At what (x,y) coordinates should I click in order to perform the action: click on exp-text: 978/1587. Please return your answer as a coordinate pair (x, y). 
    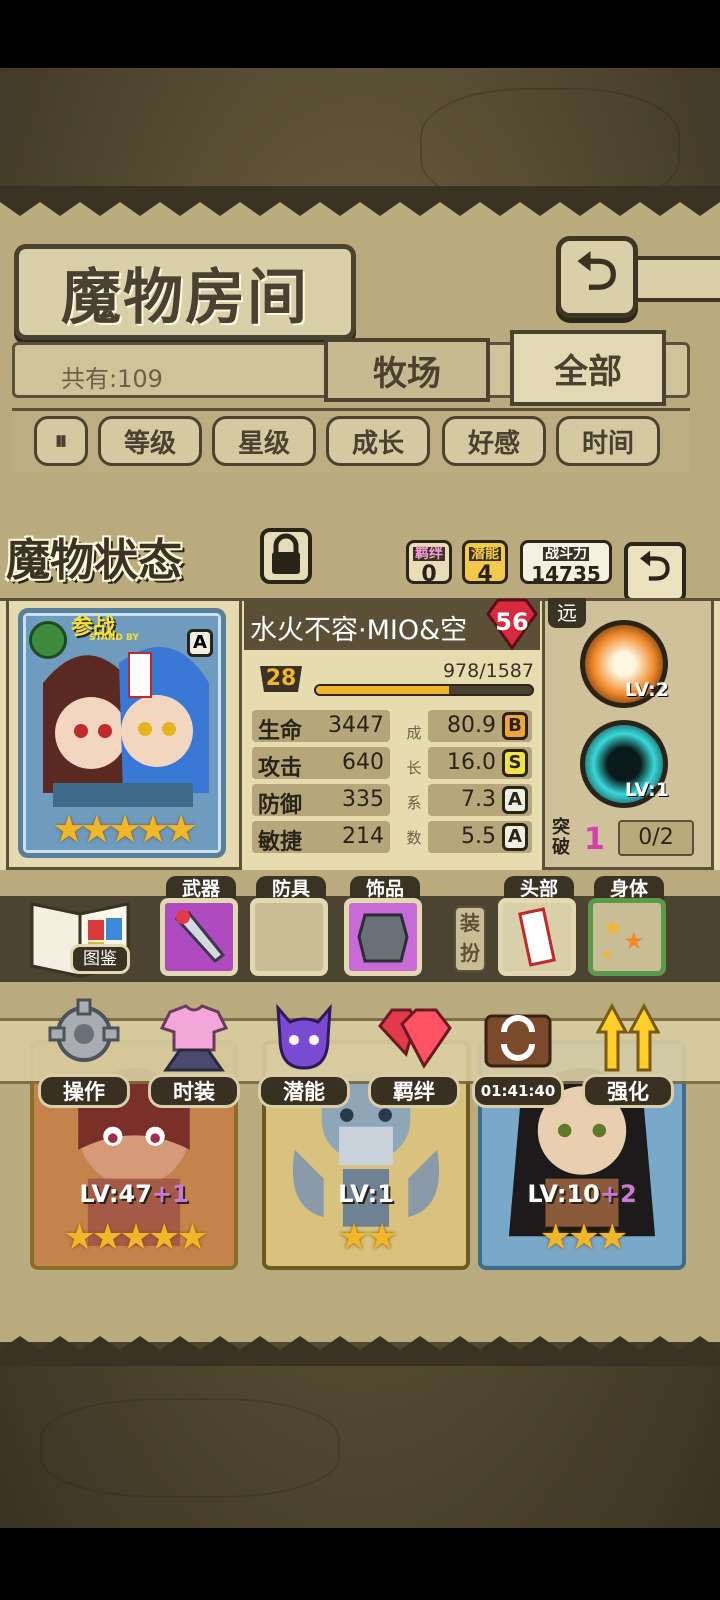
    Looking at the image, I should click on (488, 671).